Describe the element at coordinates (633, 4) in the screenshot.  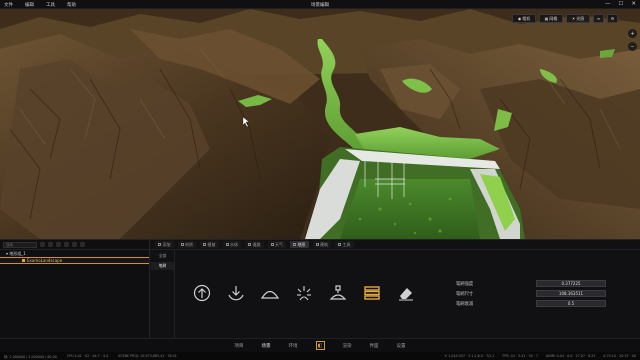
I see `close-button: ✕` at that location.